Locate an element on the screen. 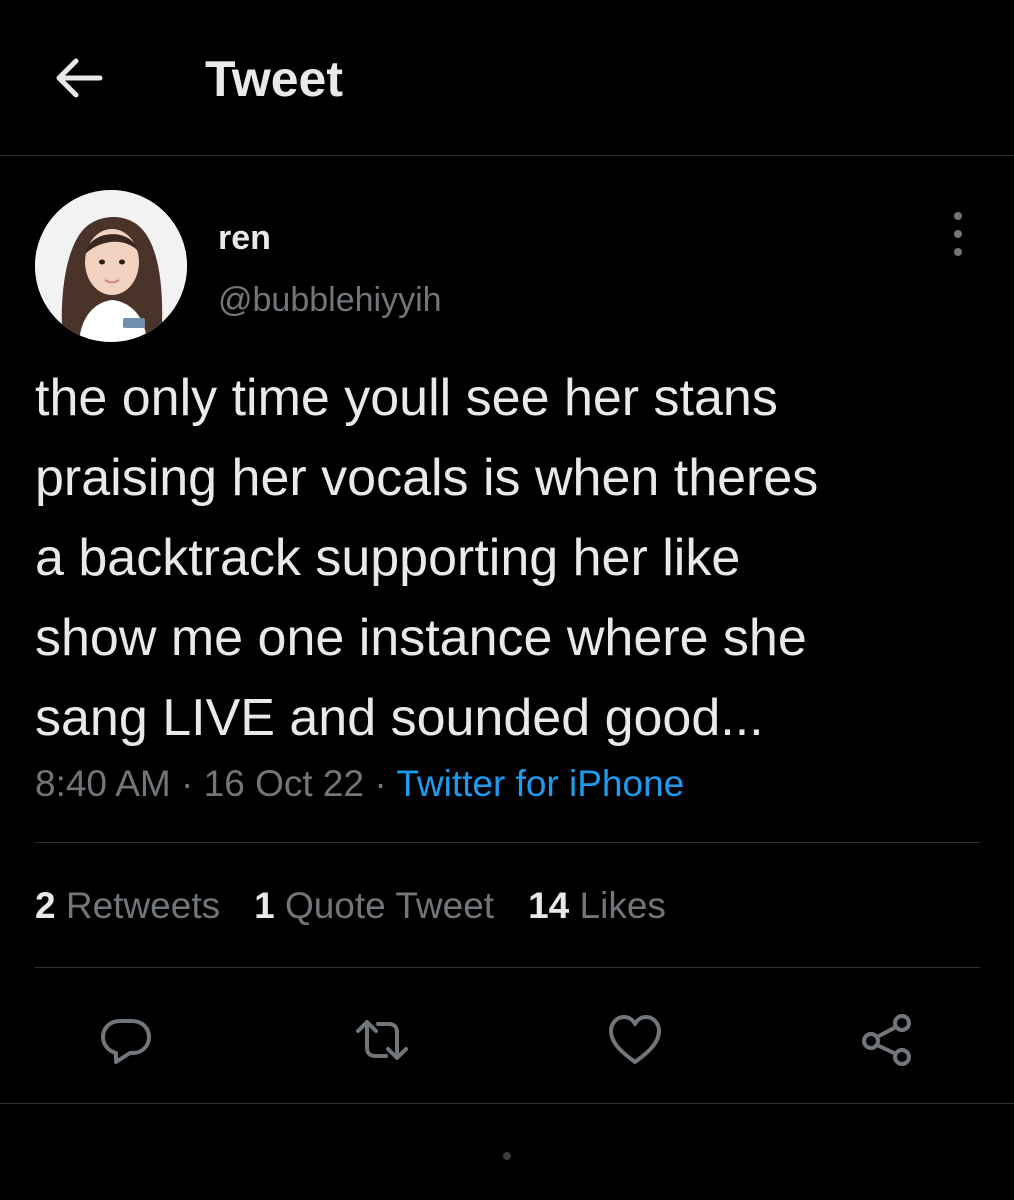  back-button is located at coordinates (78, 78).